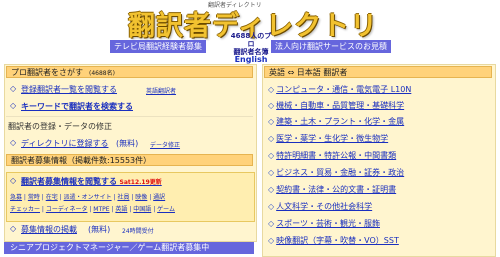  I want to click on post-hours-note: 24時間受付, so click(138, 231).